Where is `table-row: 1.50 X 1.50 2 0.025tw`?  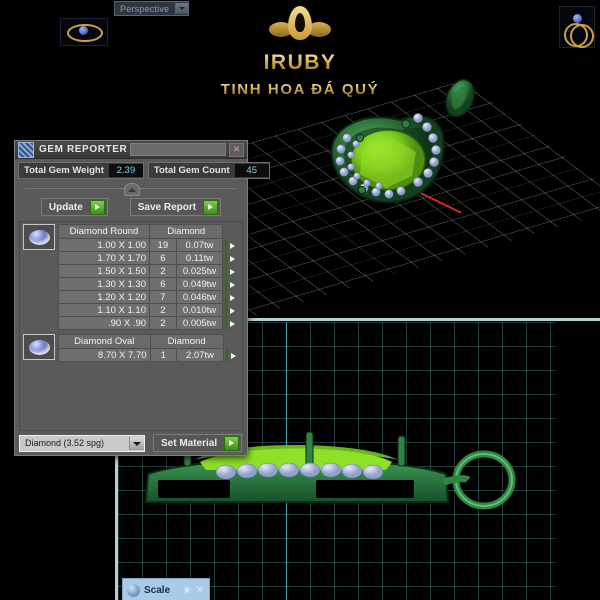
table-row: 1.50 X 1.50 2 0.025tw is located at coordinates (148, 271).